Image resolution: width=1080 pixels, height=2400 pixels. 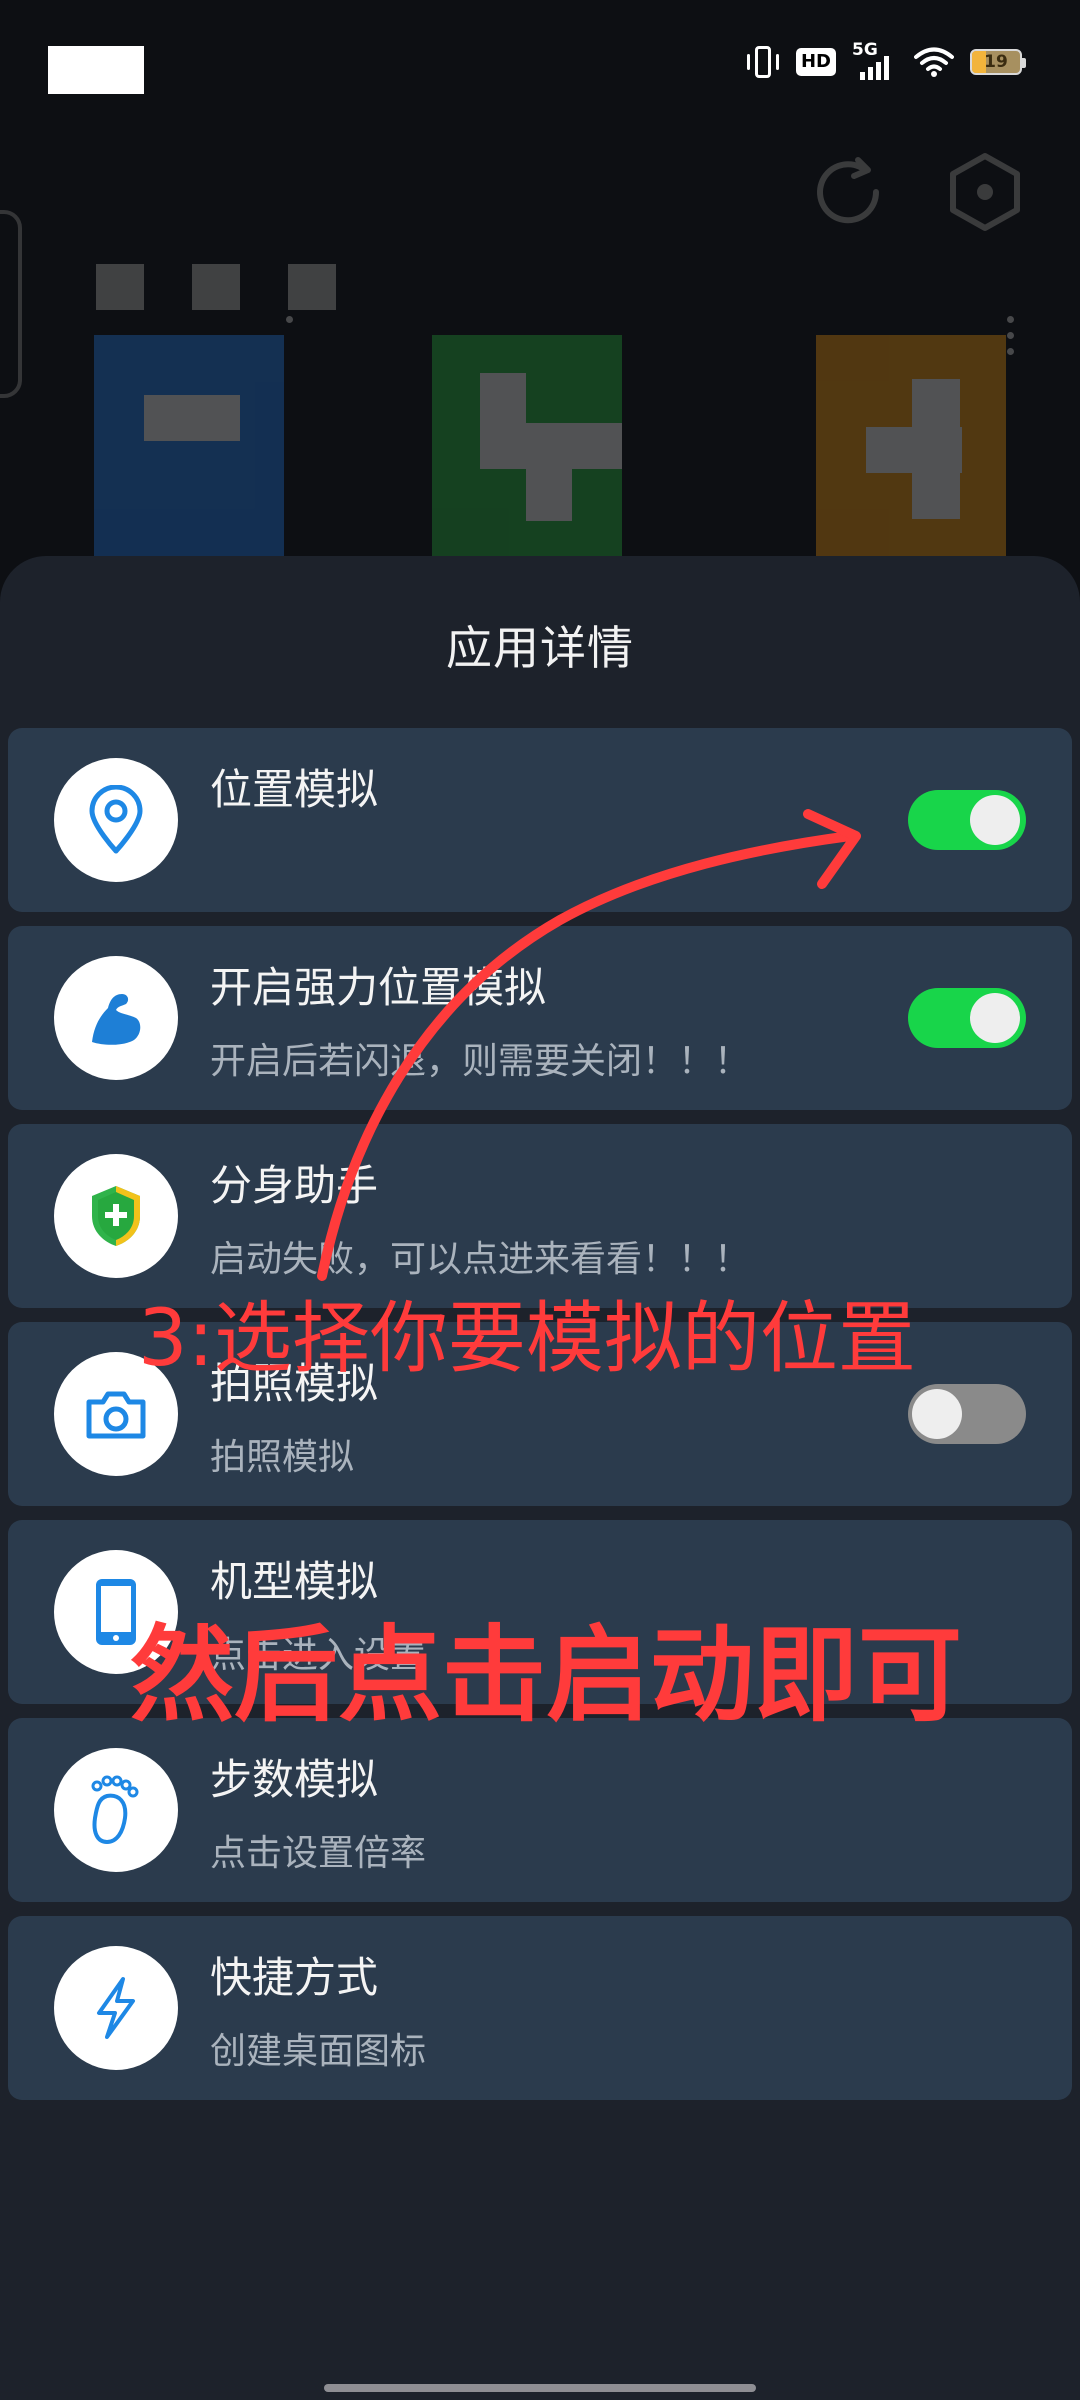 I want to click on home-indicator, so click(x=540, y=2388).